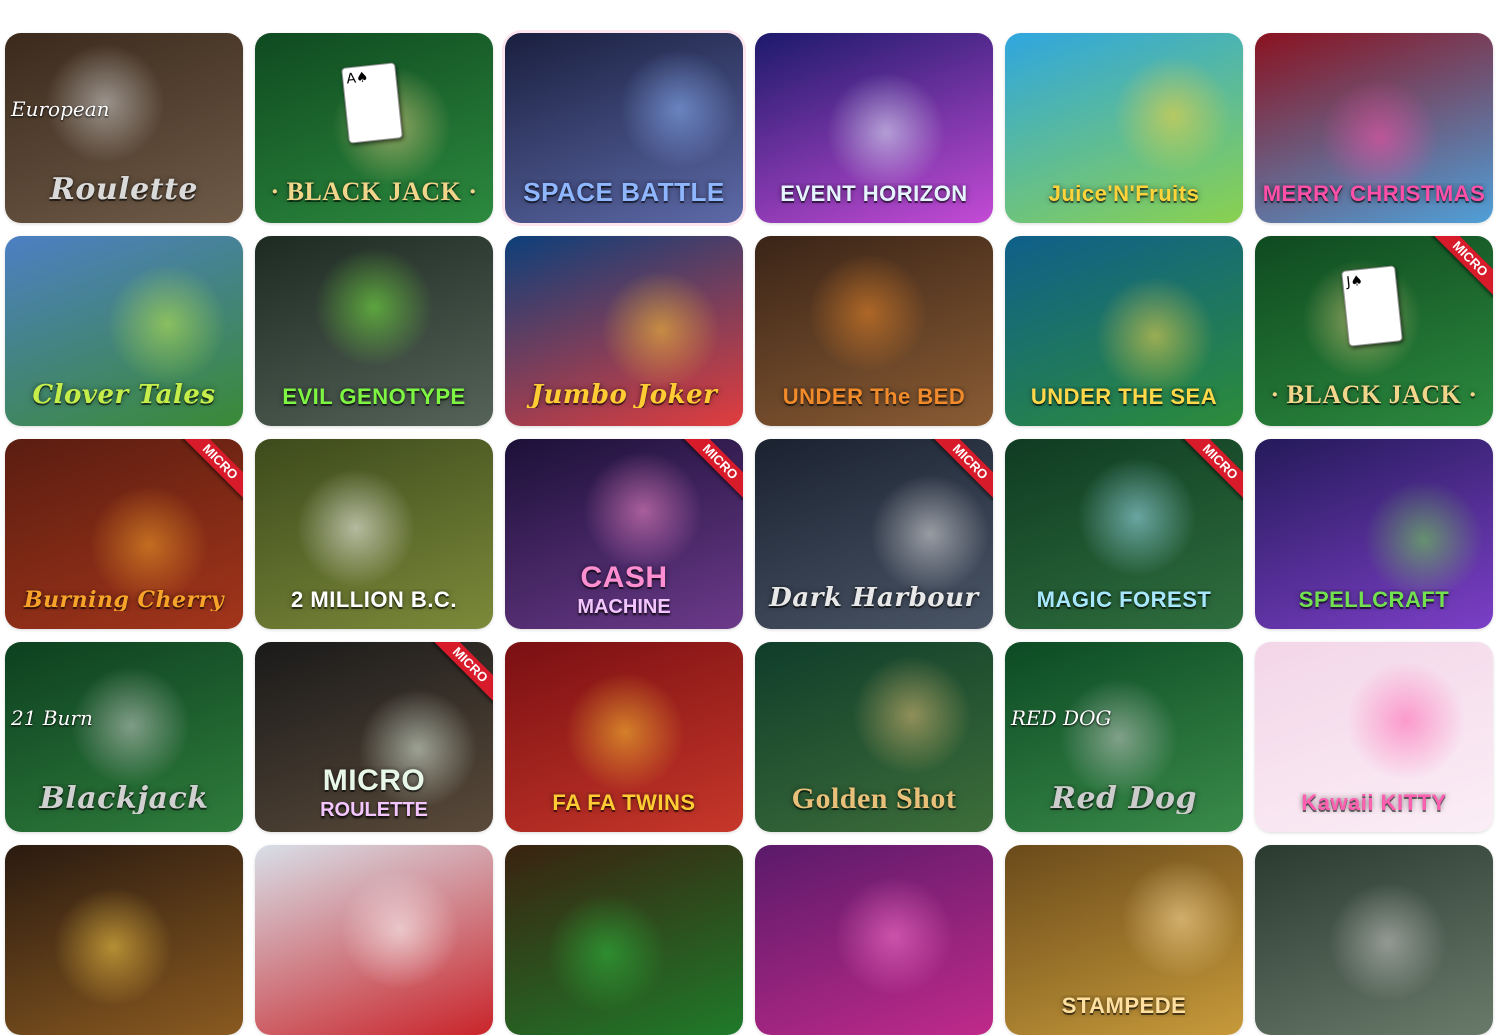  What do you see at coordinates (374, 397) in the screenshot?
I see `game-title: EVIL GENOTYPE` at bounding box center [374, 397].